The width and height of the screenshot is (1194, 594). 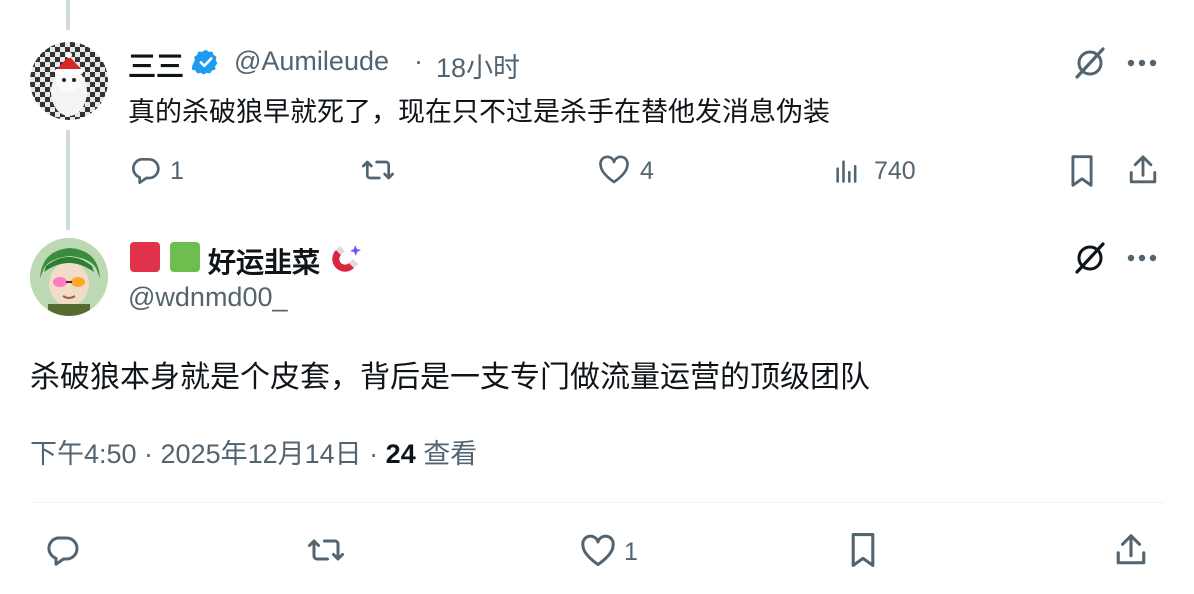 I want to click on green-square-icon, so click(x=185, y=257).